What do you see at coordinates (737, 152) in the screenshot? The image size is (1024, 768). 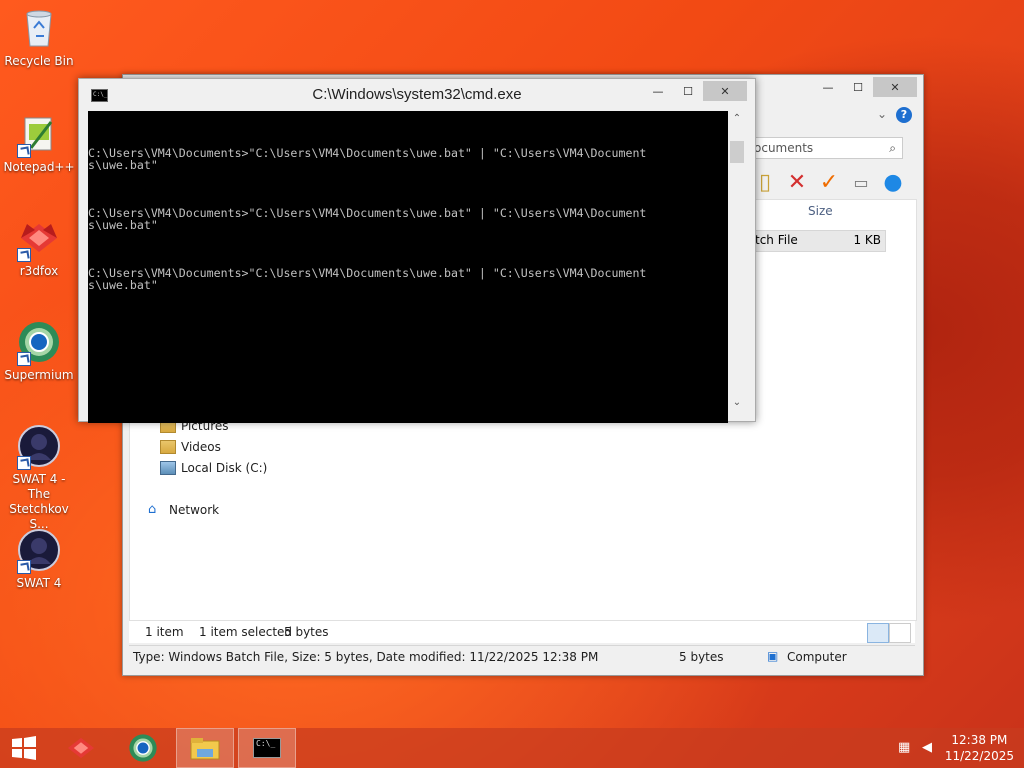 I see `scrollbar-thumb` at bounding box center [737, 152].